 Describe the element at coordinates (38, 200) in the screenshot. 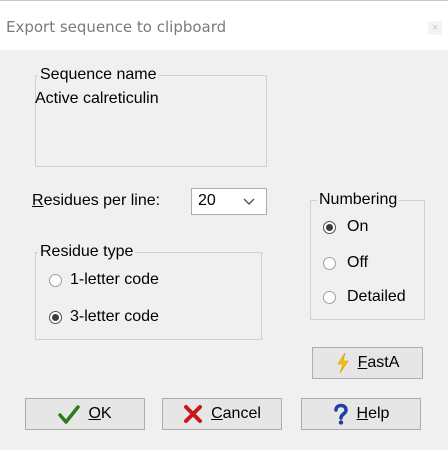

I see `residues-mnemonic: R` at that location.